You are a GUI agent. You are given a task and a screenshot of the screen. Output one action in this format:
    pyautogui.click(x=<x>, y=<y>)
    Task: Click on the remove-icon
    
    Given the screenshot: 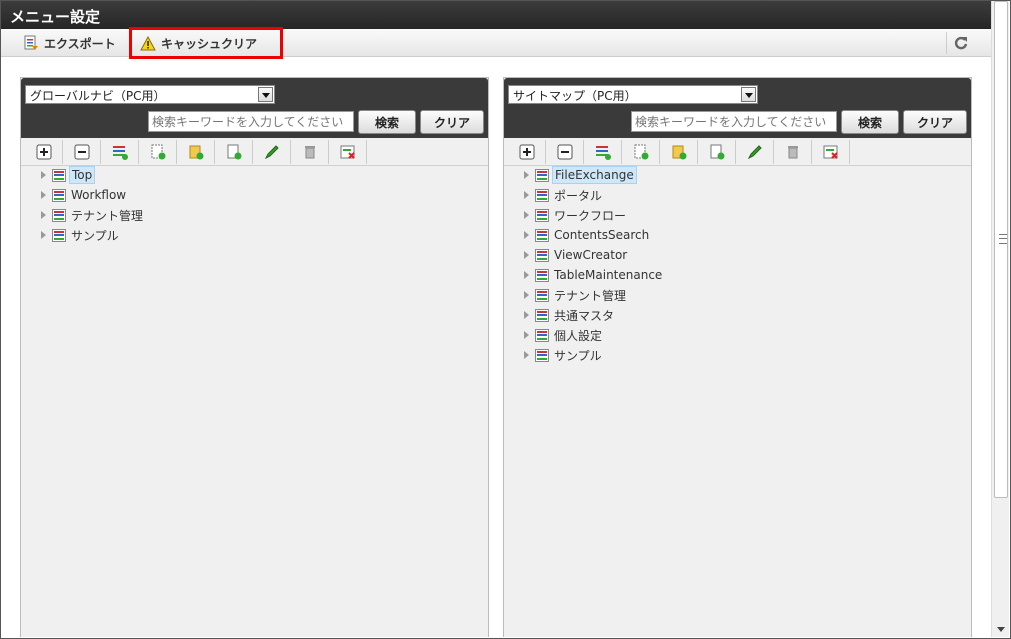 What is the action you would take?
    pyautogui.click(x=830, y=152)
    